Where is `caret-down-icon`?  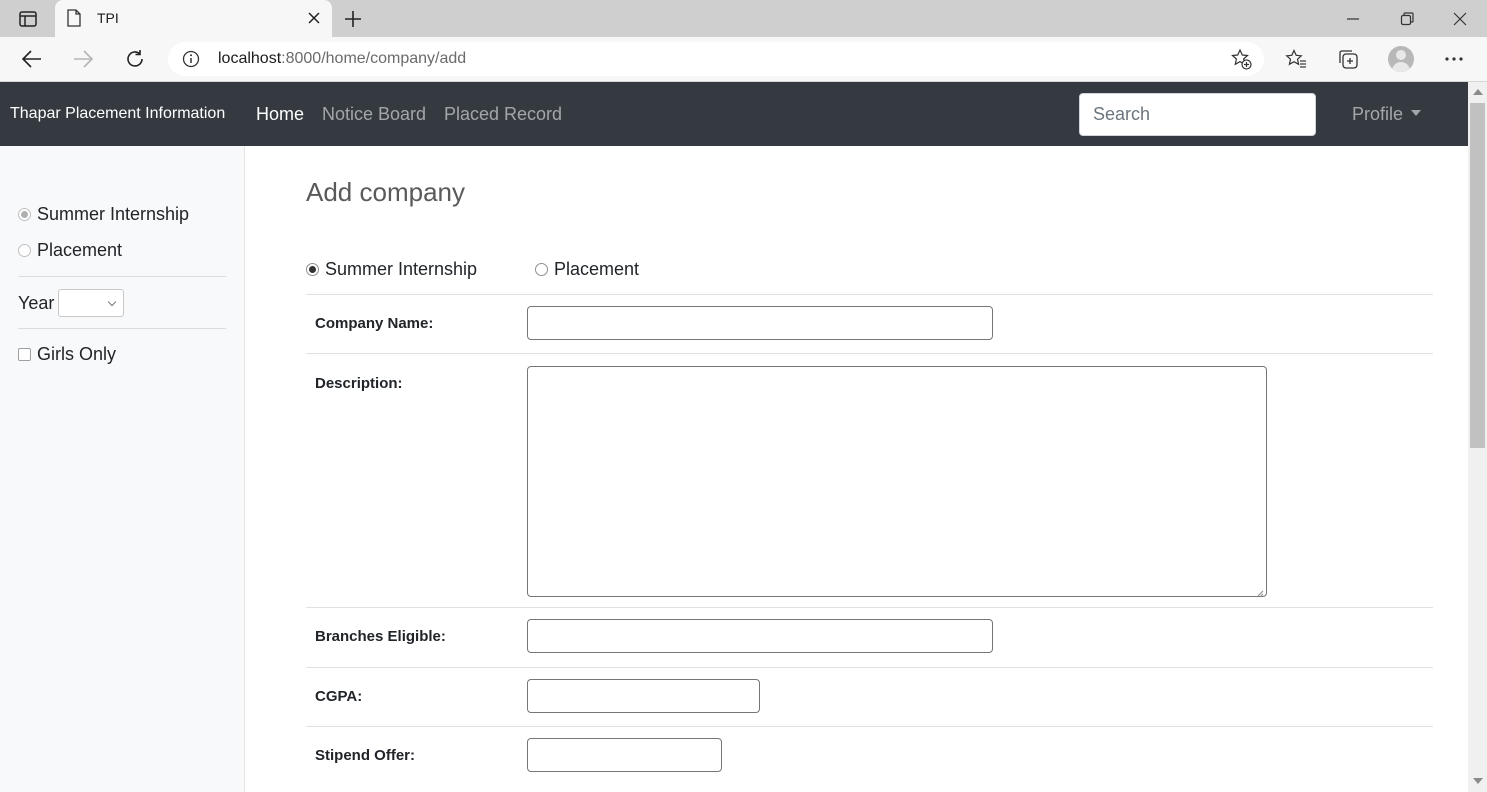 caret-down-icon is located at coordinates (1416, 113).